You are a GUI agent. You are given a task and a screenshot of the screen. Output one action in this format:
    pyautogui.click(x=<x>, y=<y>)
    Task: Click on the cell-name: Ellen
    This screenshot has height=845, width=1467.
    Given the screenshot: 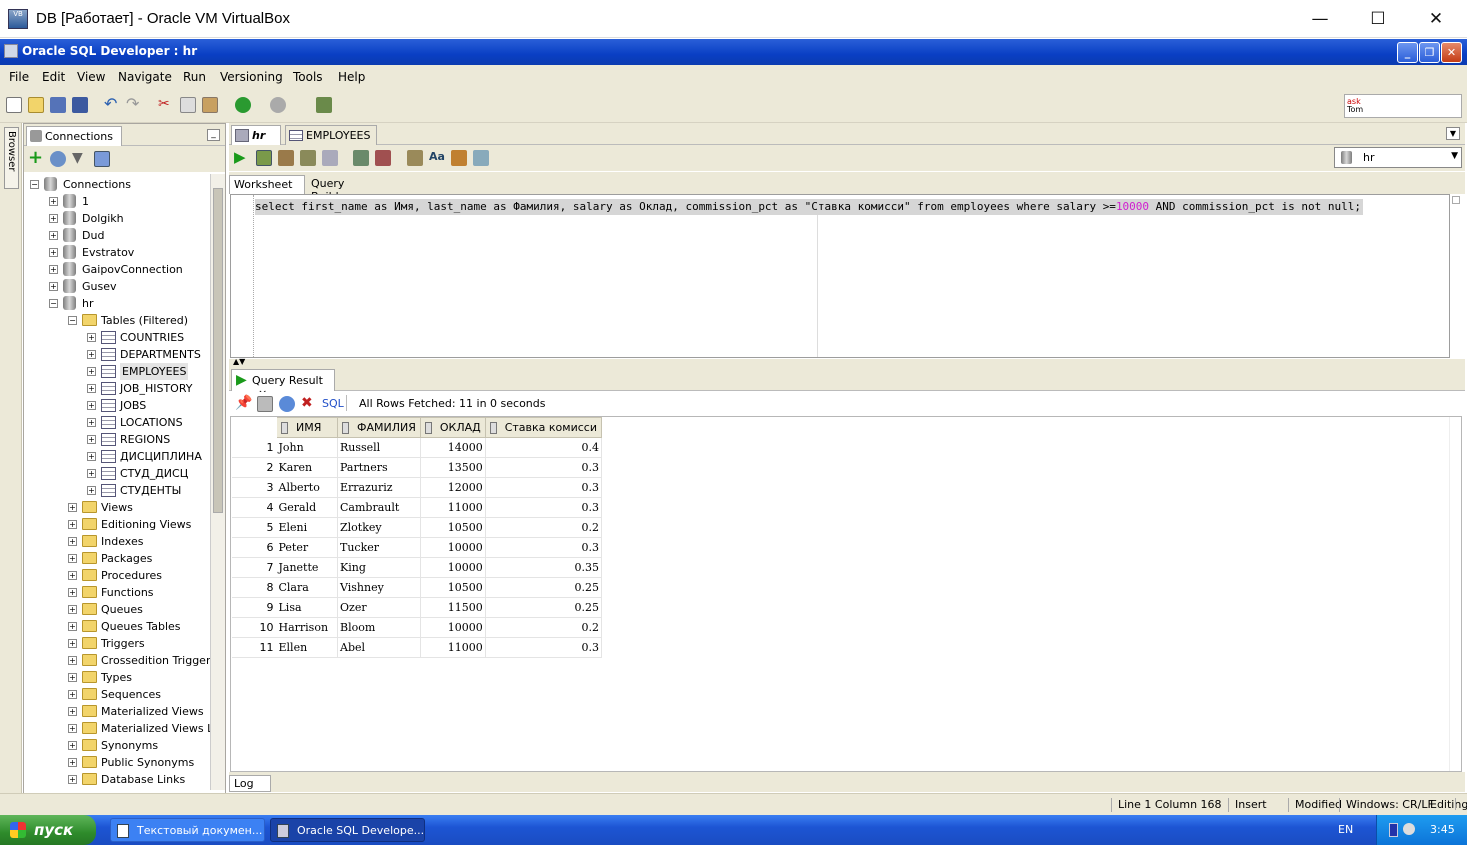 What is the action you would take?
    pyautogui.click(x=307, y=647)
    